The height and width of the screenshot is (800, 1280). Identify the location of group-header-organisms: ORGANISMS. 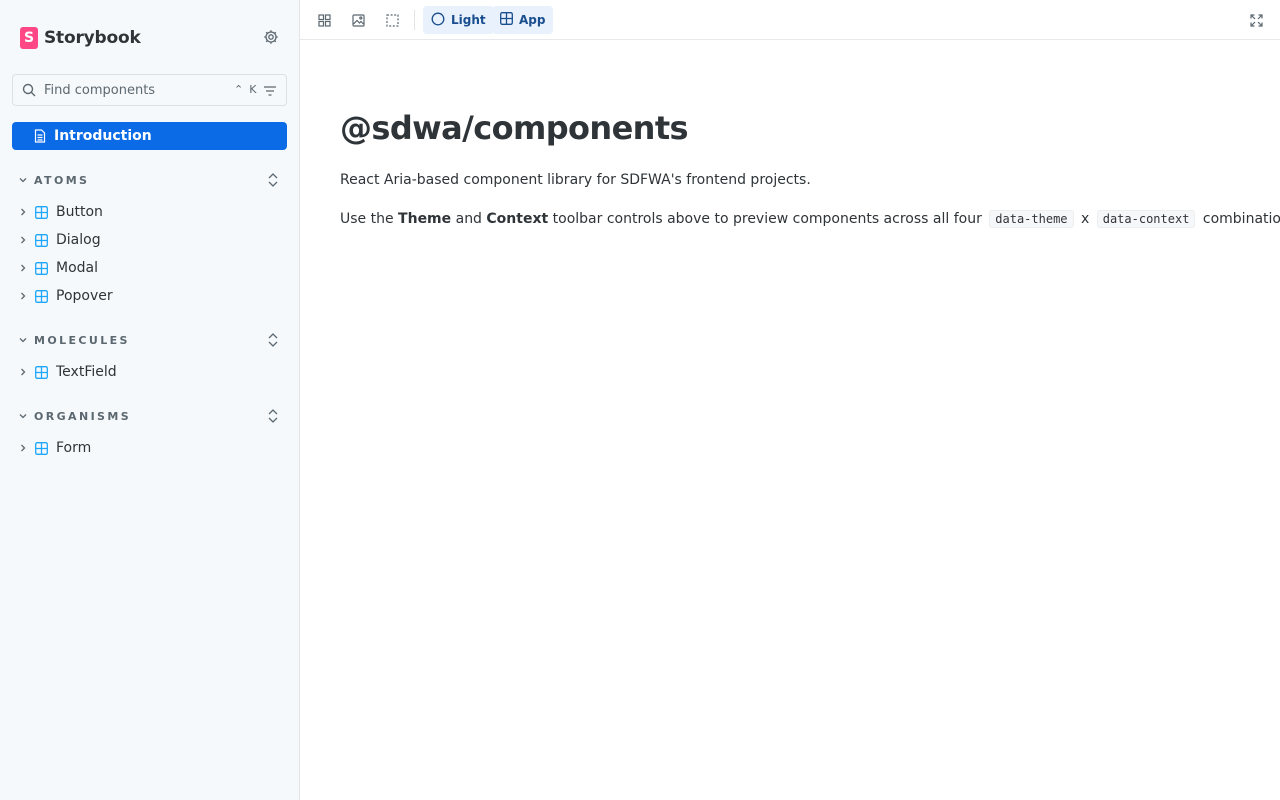
(149, 416).